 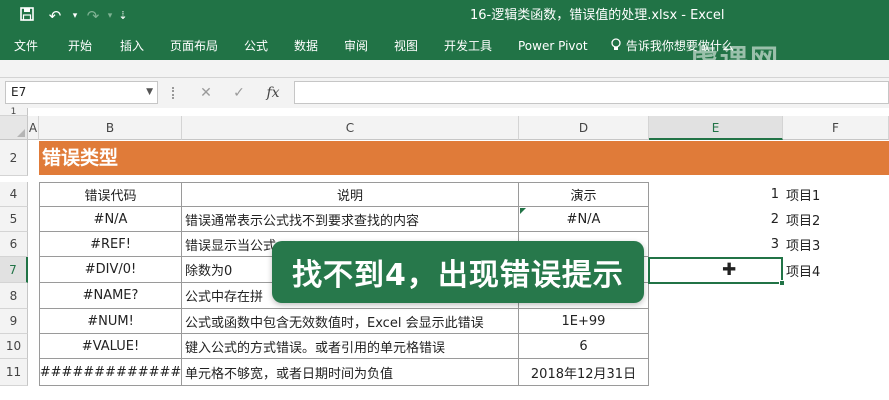 I want to click on cell-error-code: #NAME?, so click(x=110, y=296).